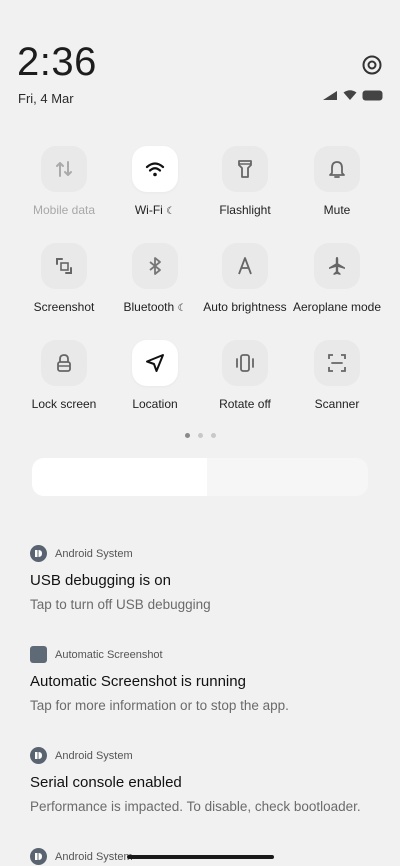  I want to click on tile-mobile-data: Mobile data, so click(64, 181).